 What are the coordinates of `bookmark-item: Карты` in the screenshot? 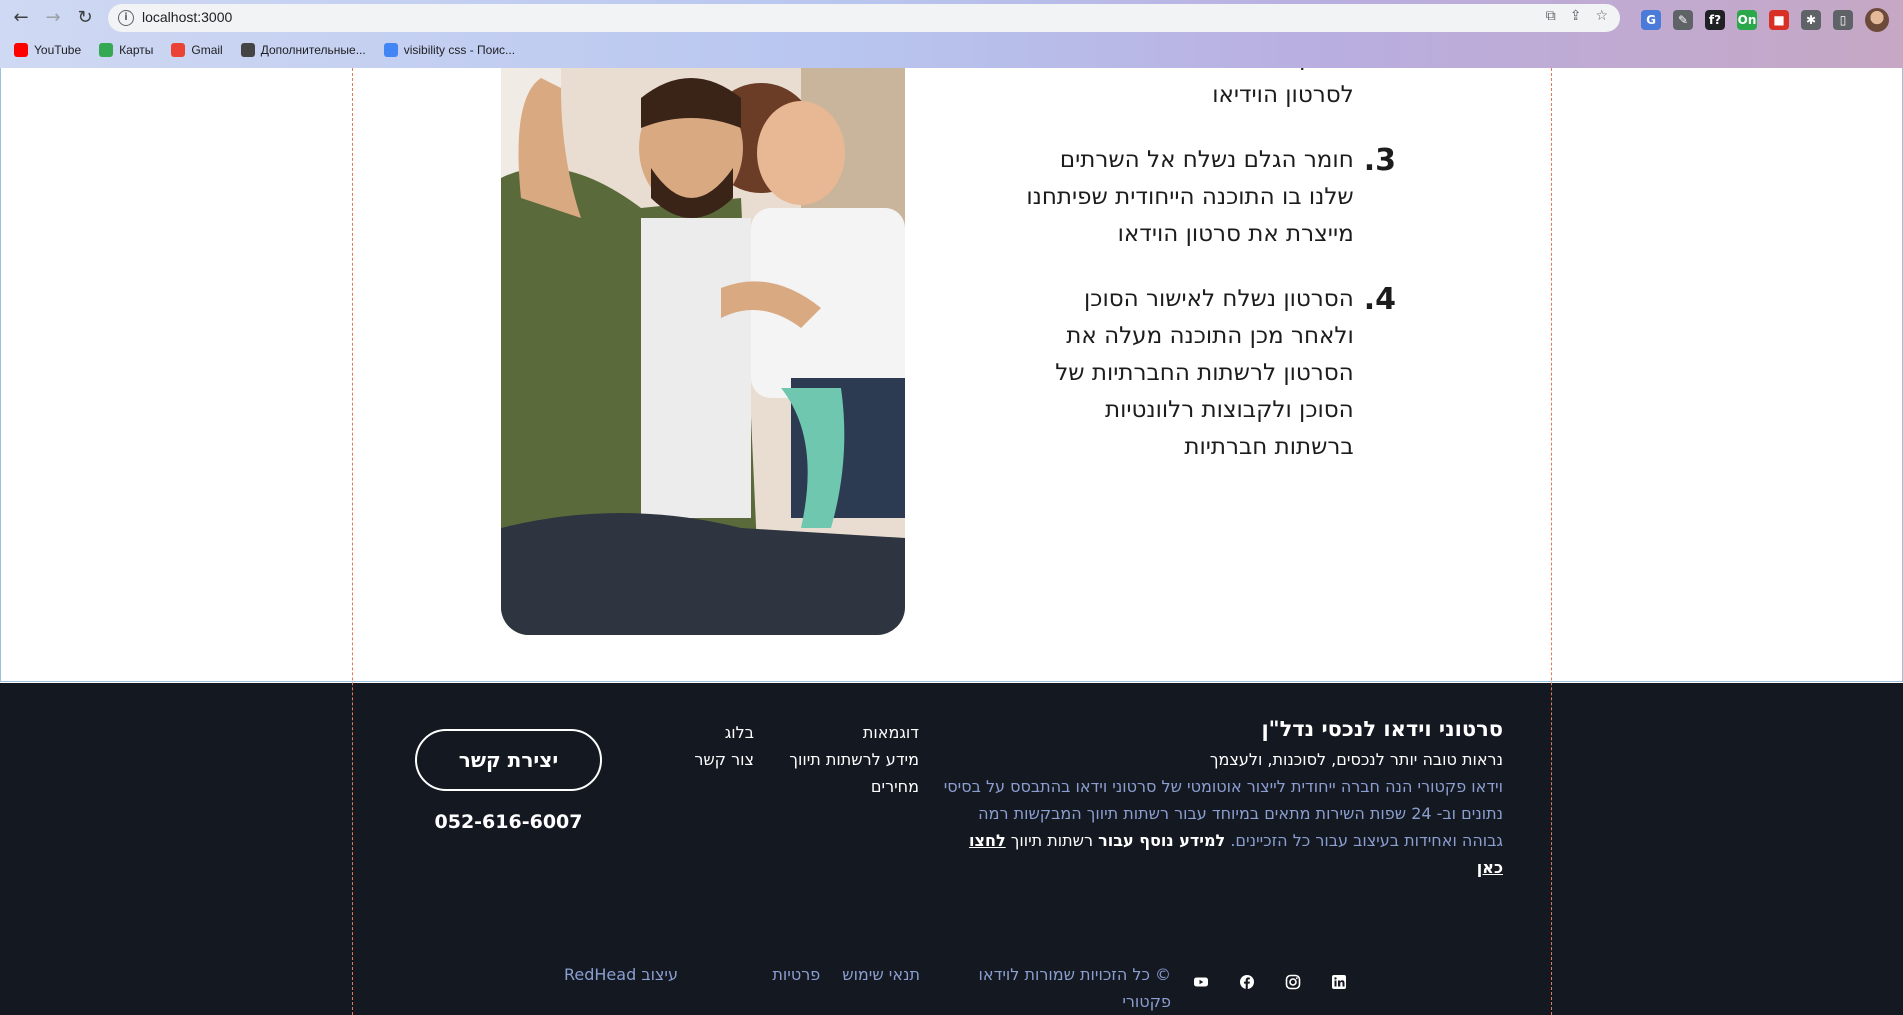 It's located at (126, 50).